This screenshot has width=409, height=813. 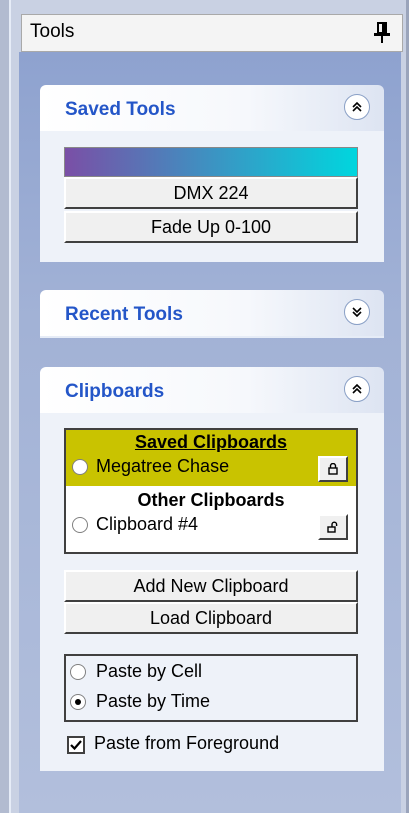 I want to click on paste-from-foreground-checkbox, so click(x=76, y=745).